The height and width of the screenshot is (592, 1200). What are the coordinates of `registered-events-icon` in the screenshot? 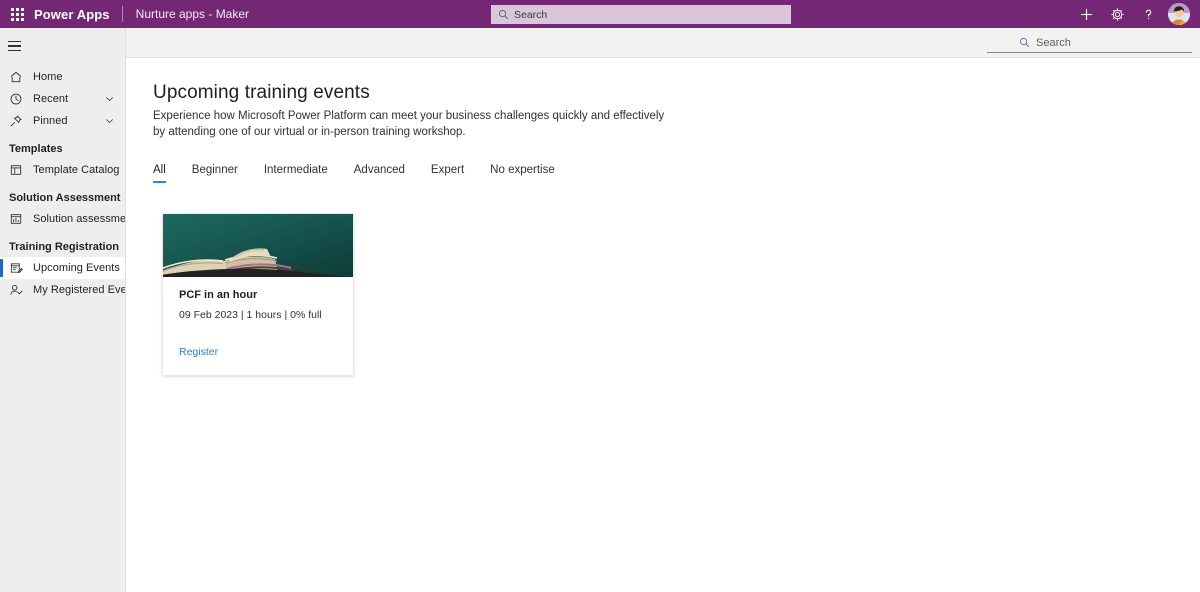 It's located at (16, 290).